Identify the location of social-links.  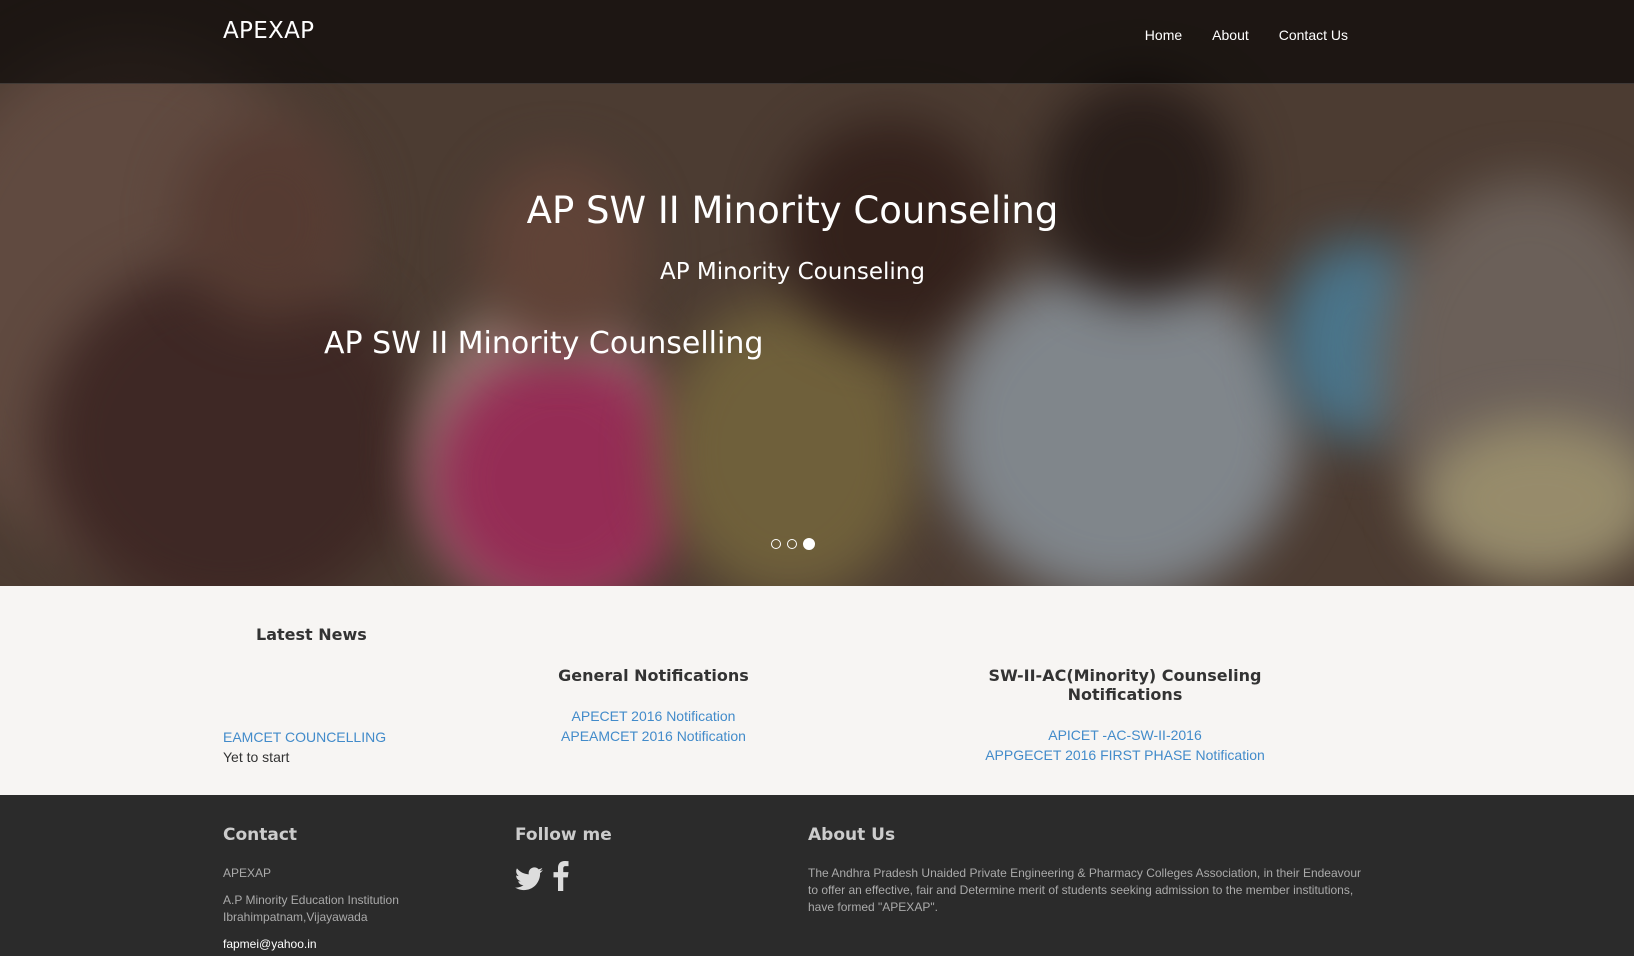
(542, 876).